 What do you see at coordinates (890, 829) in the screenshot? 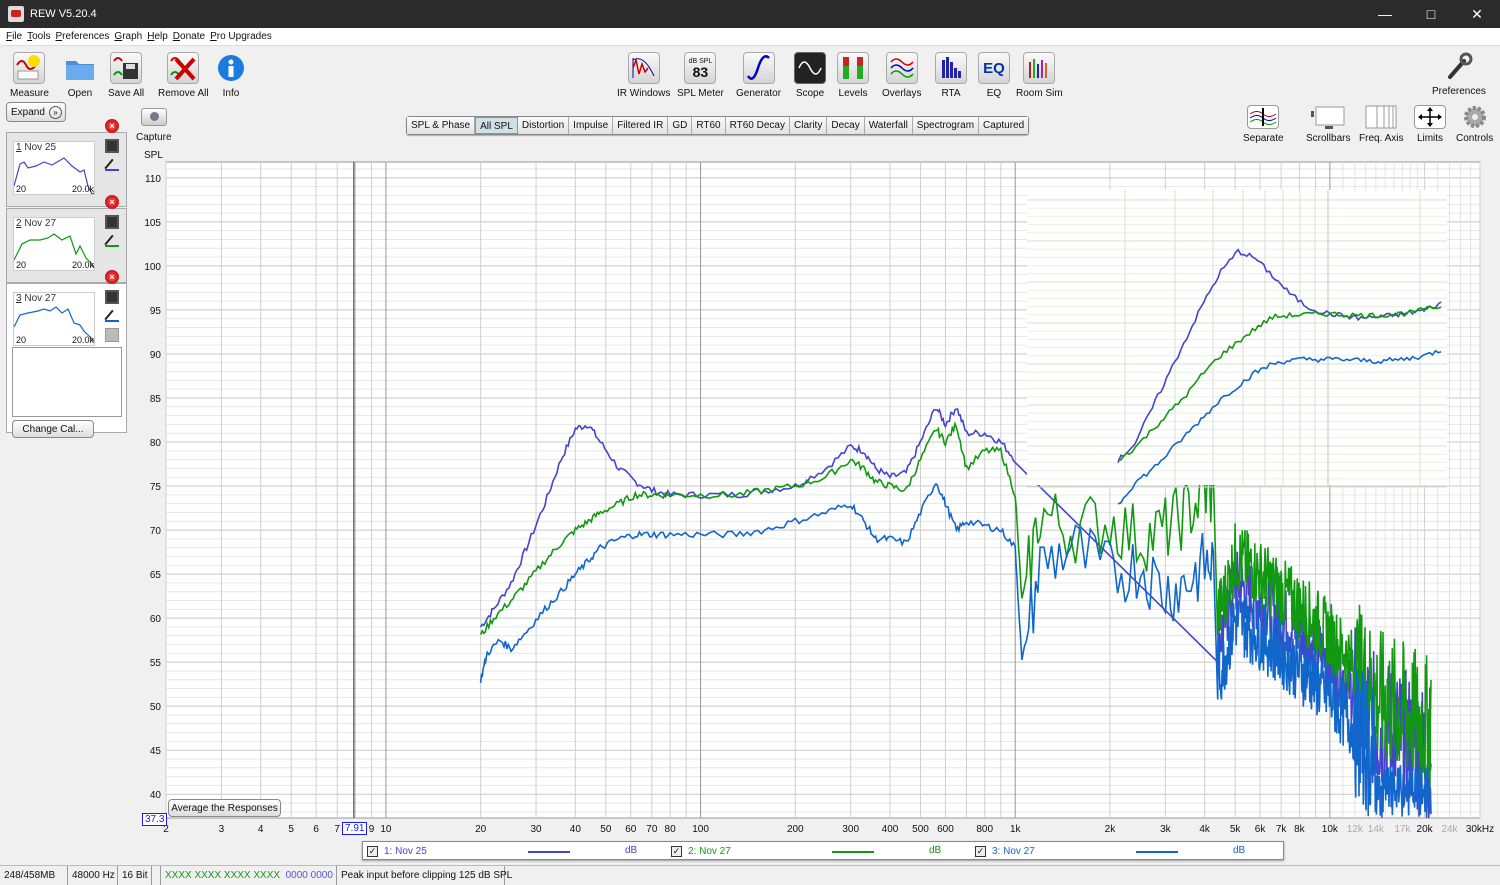
I see `x-tick-label: 400` at bounding box center [890, 829].